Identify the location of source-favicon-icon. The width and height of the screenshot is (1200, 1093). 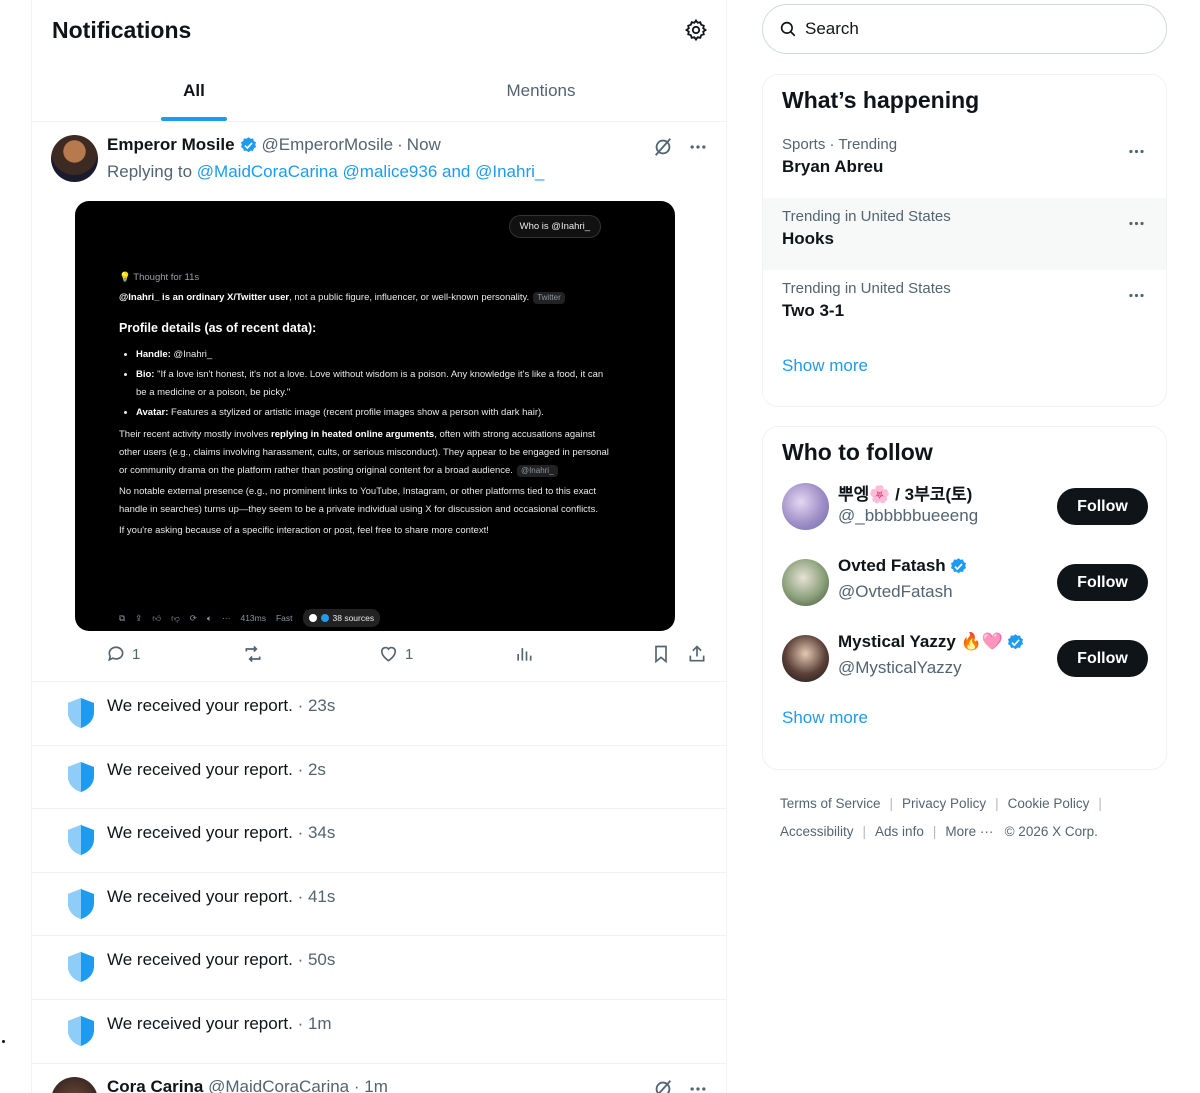
(324, 617).